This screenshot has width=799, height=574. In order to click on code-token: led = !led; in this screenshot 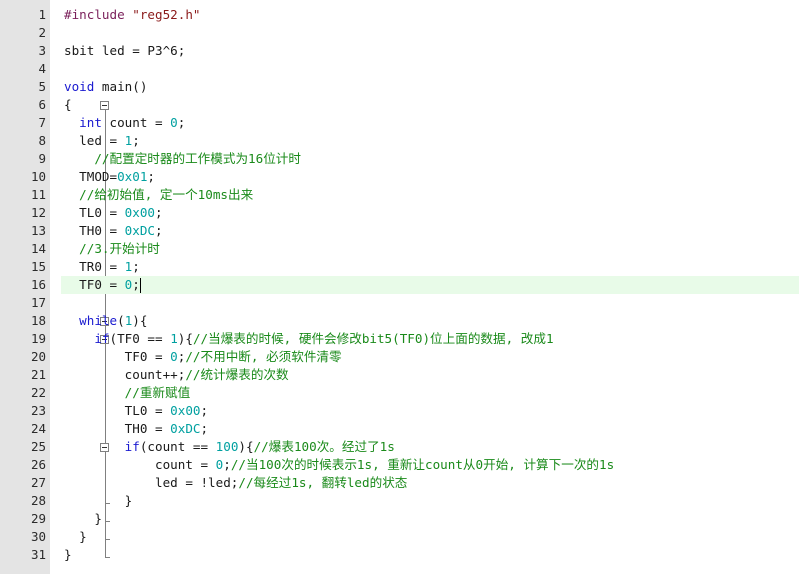, I will do `click(151, 482)`.